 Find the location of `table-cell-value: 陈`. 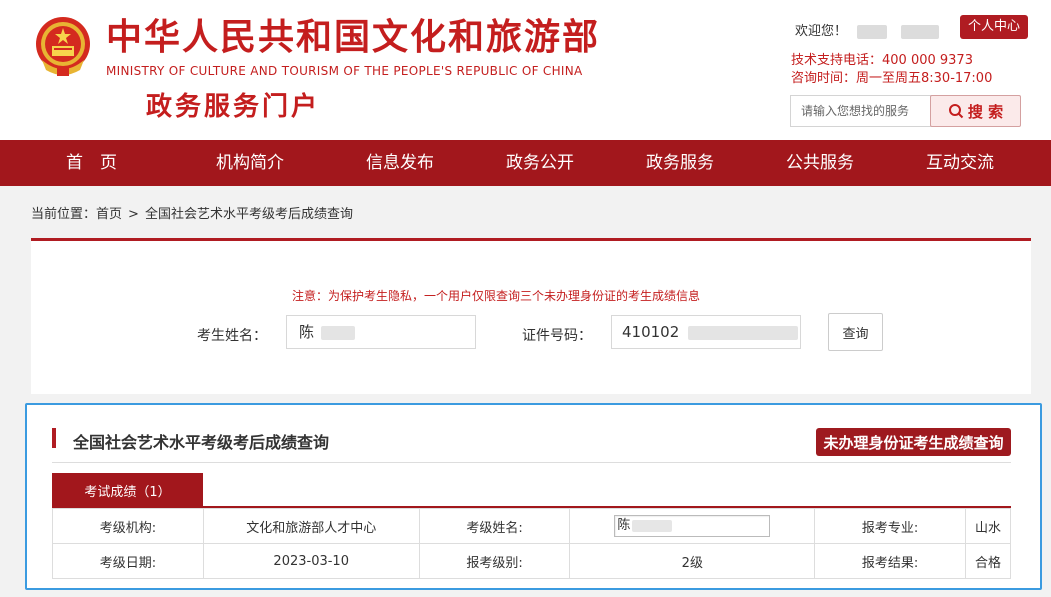

table-cell-value: 陈 is located at coordinates (692, 526).